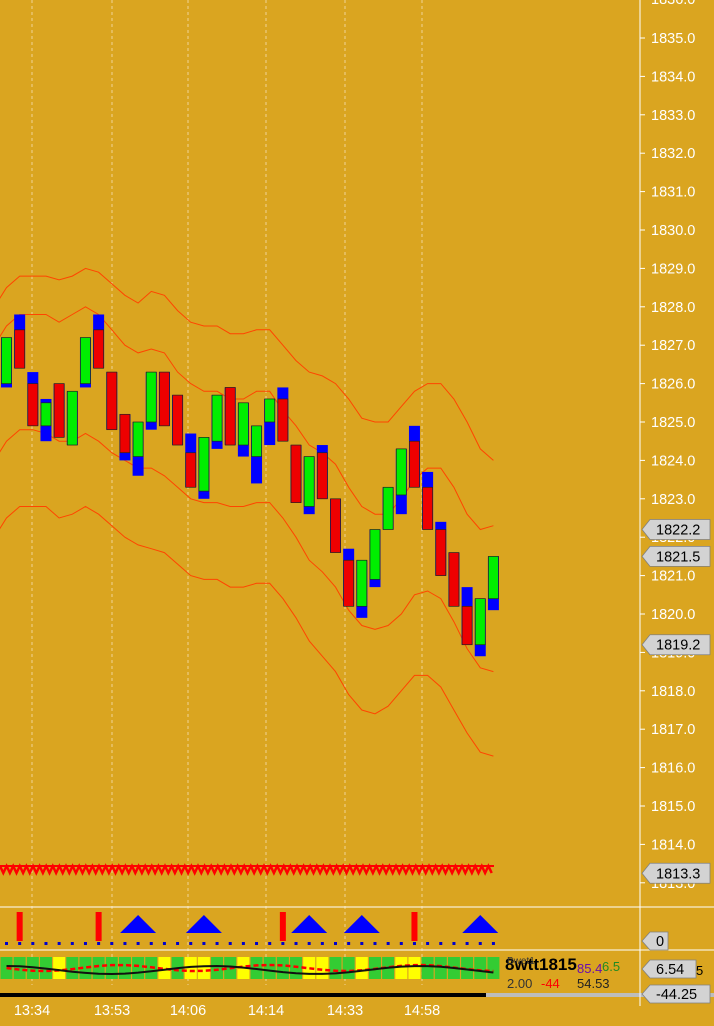  What do you see at coordinates (266, 1011) in the screenshot?
I see `time-label: 14:14` at bounding box center [266, 1011].